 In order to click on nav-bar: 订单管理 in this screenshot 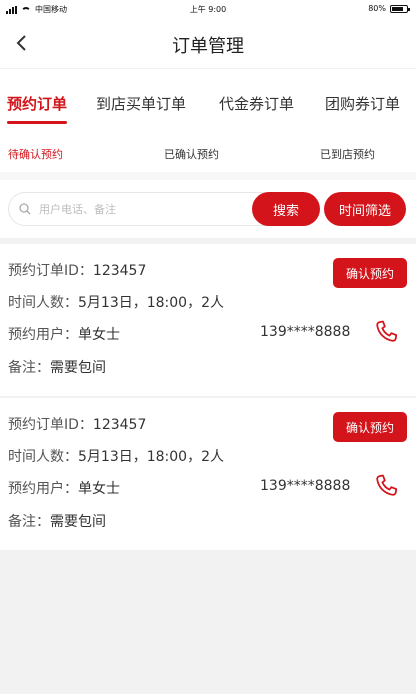, I will do `click(208, 43)`.